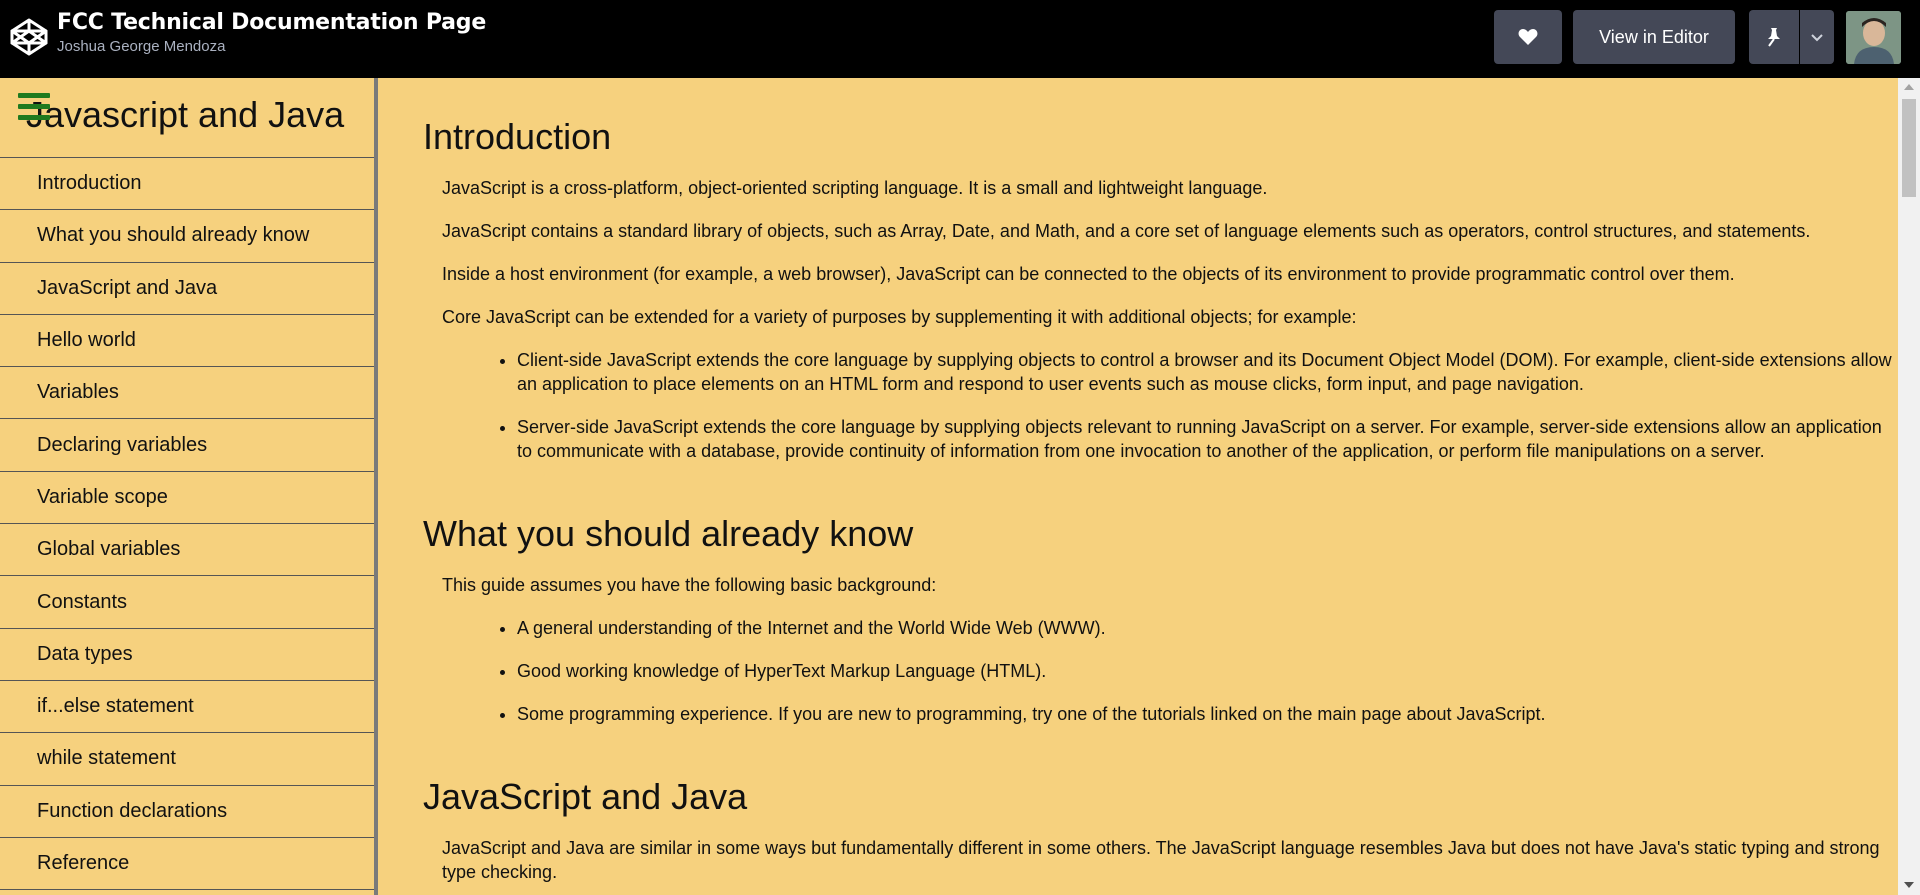 This screenshot has height=895, width=1920. What do you see at coordinates (29, 37) in the screenshot?
I see `codepen-logo-icon` at bounding box center [29, 37].